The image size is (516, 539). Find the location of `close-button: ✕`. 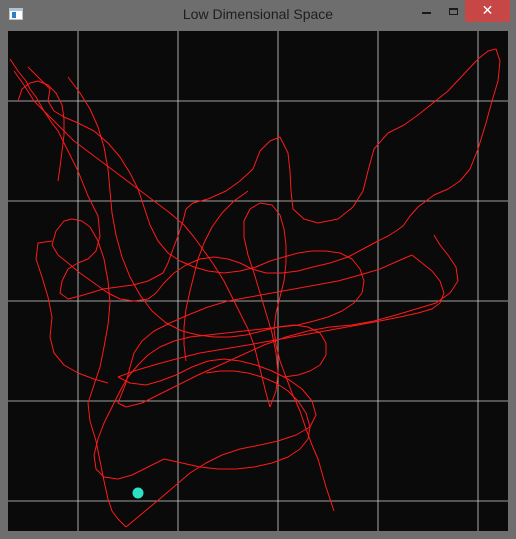

close-button: ✕ is located at coordinates (487, 11).